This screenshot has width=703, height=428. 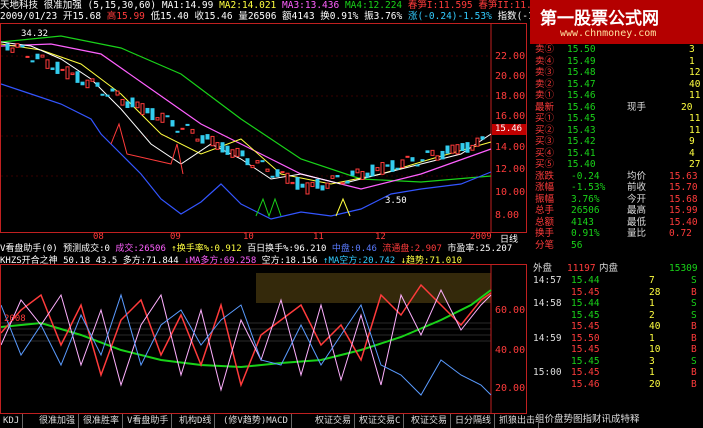 What do you see at coordinates (510, 350) in the screenshot?
I see `osc-tick-40: 40.00` at bounding box center [510, 350].